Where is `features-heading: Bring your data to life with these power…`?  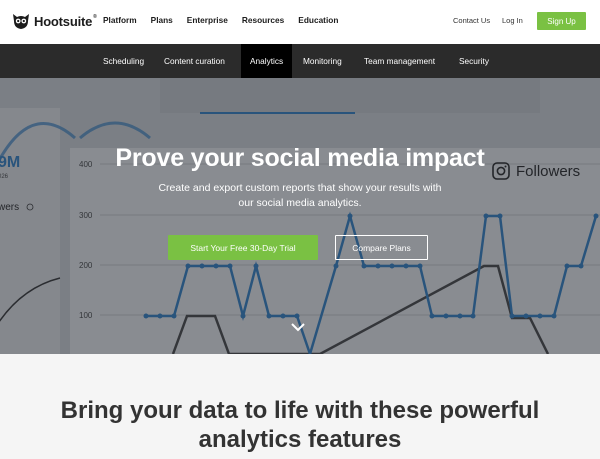
features-heading: Bring your data to life with these power… is located at coordinates (300, 425).